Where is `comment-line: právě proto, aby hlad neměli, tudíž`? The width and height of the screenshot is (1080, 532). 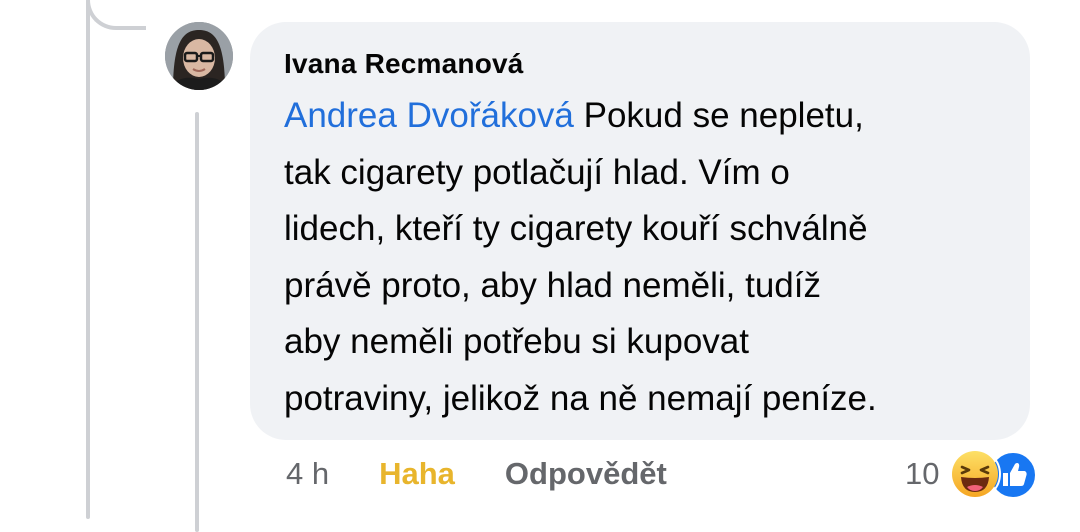
comment-line: právě proto, aby hlad neměli, tudíž is located at coordinates (552, 285).